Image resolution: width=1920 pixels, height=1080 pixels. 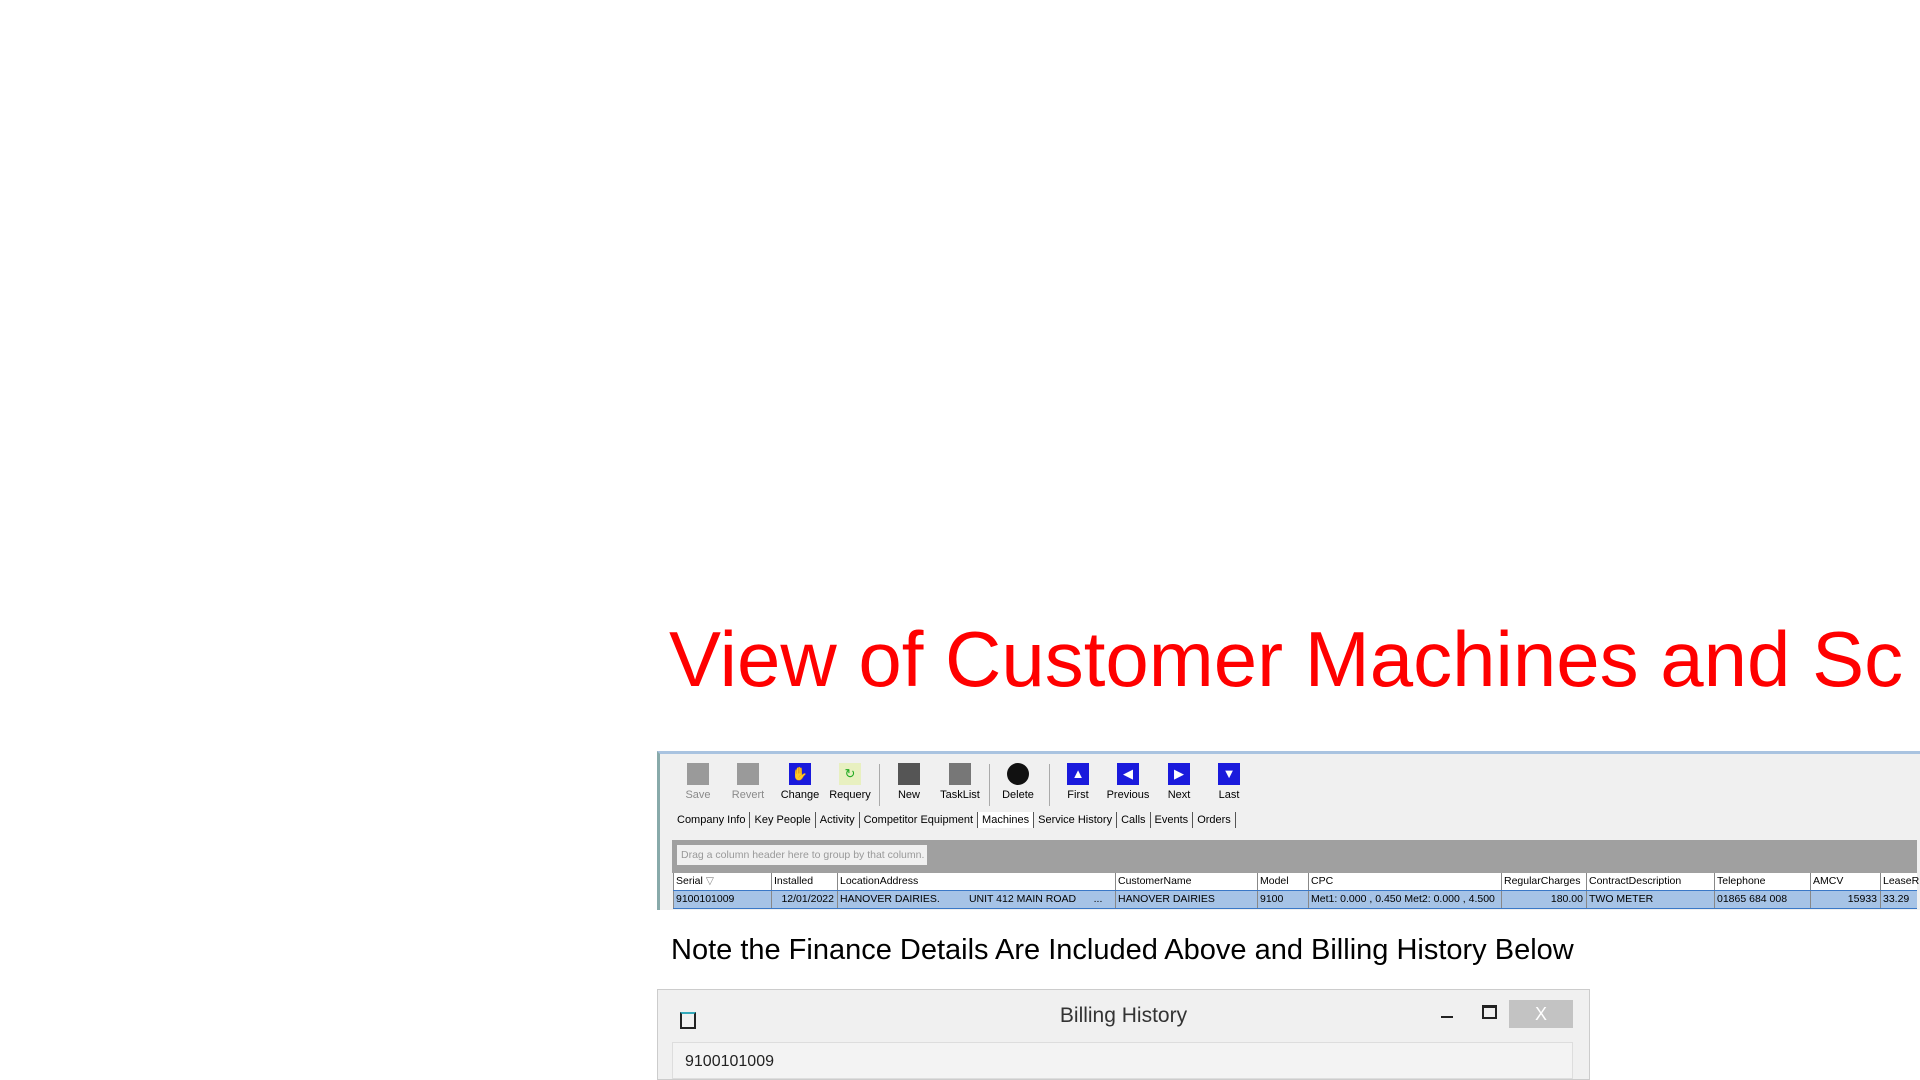 I want to click on change-button: ✋ Change, so click(x=800, y=782).